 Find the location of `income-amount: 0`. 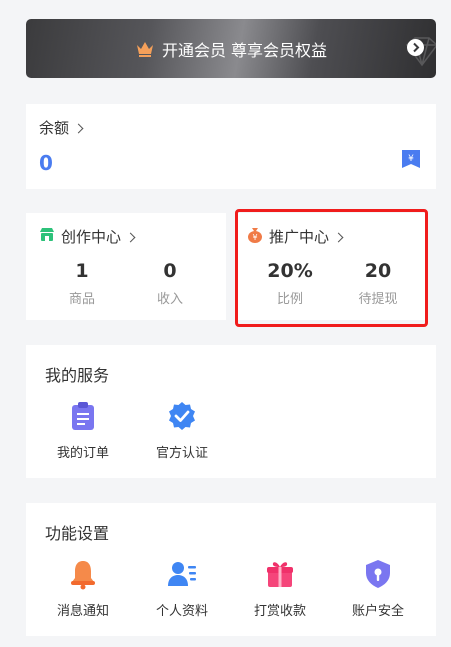

income-amount: 0 is located at coordinates (170, 271).